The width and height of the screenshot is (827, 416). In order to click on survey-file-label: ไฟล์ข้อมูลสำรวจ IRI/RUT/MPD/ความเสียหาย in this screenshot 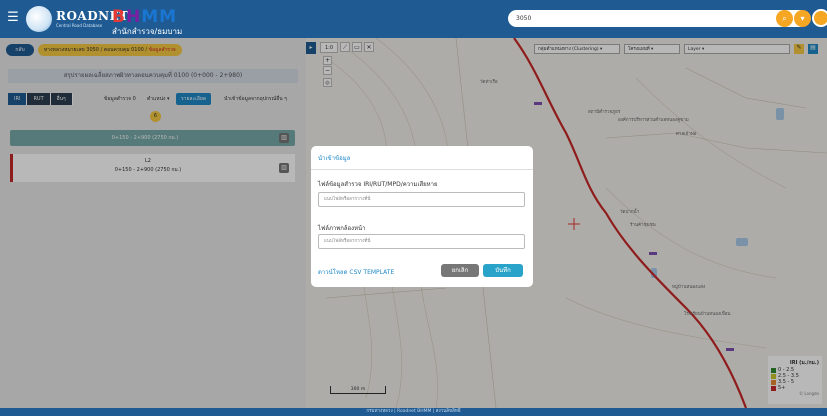, I will do `click(378, 184)`.